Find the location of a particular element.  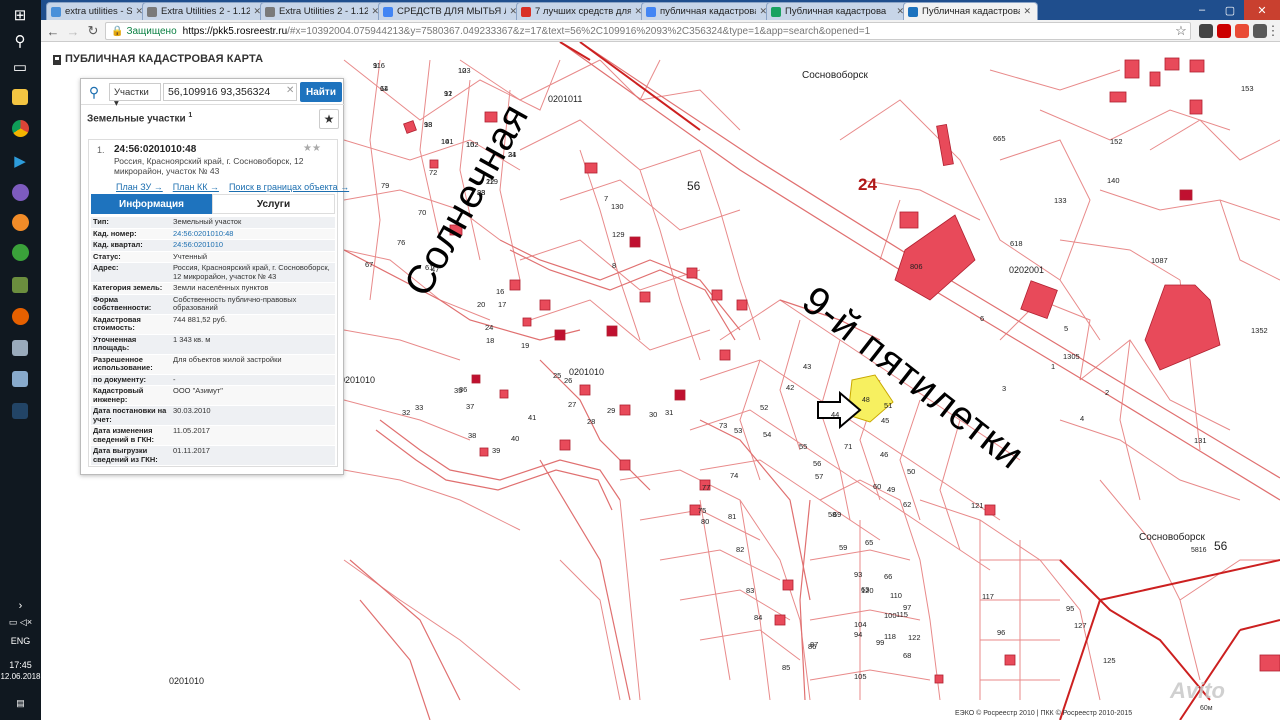

browser-tab: публичная кадастровая ✕ is located at coordinates (707, 11).